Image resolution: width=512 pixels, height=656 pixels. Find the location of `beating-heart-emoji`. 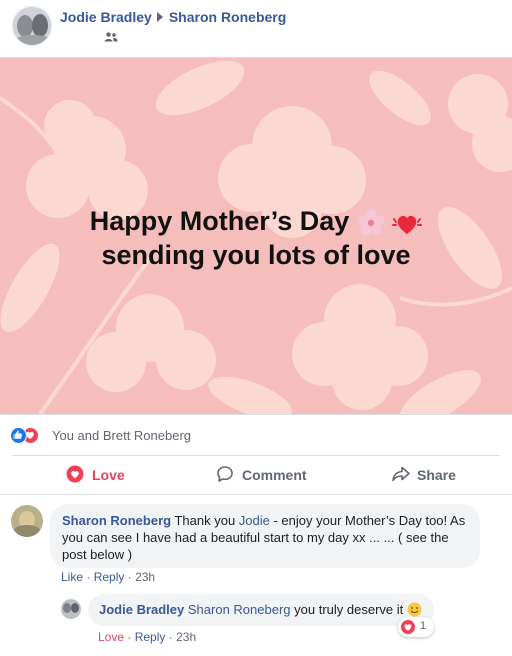

beating-heart-emoji is located at coordinates (407, 224).